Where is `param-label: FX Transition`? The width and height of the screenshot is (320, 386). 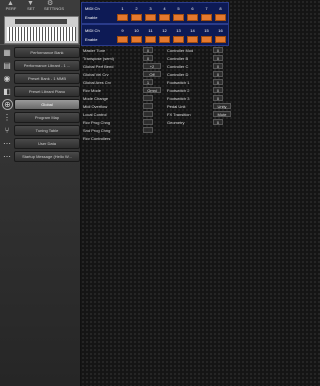 param-label: FX Transition is located at coordinates (179, 114).